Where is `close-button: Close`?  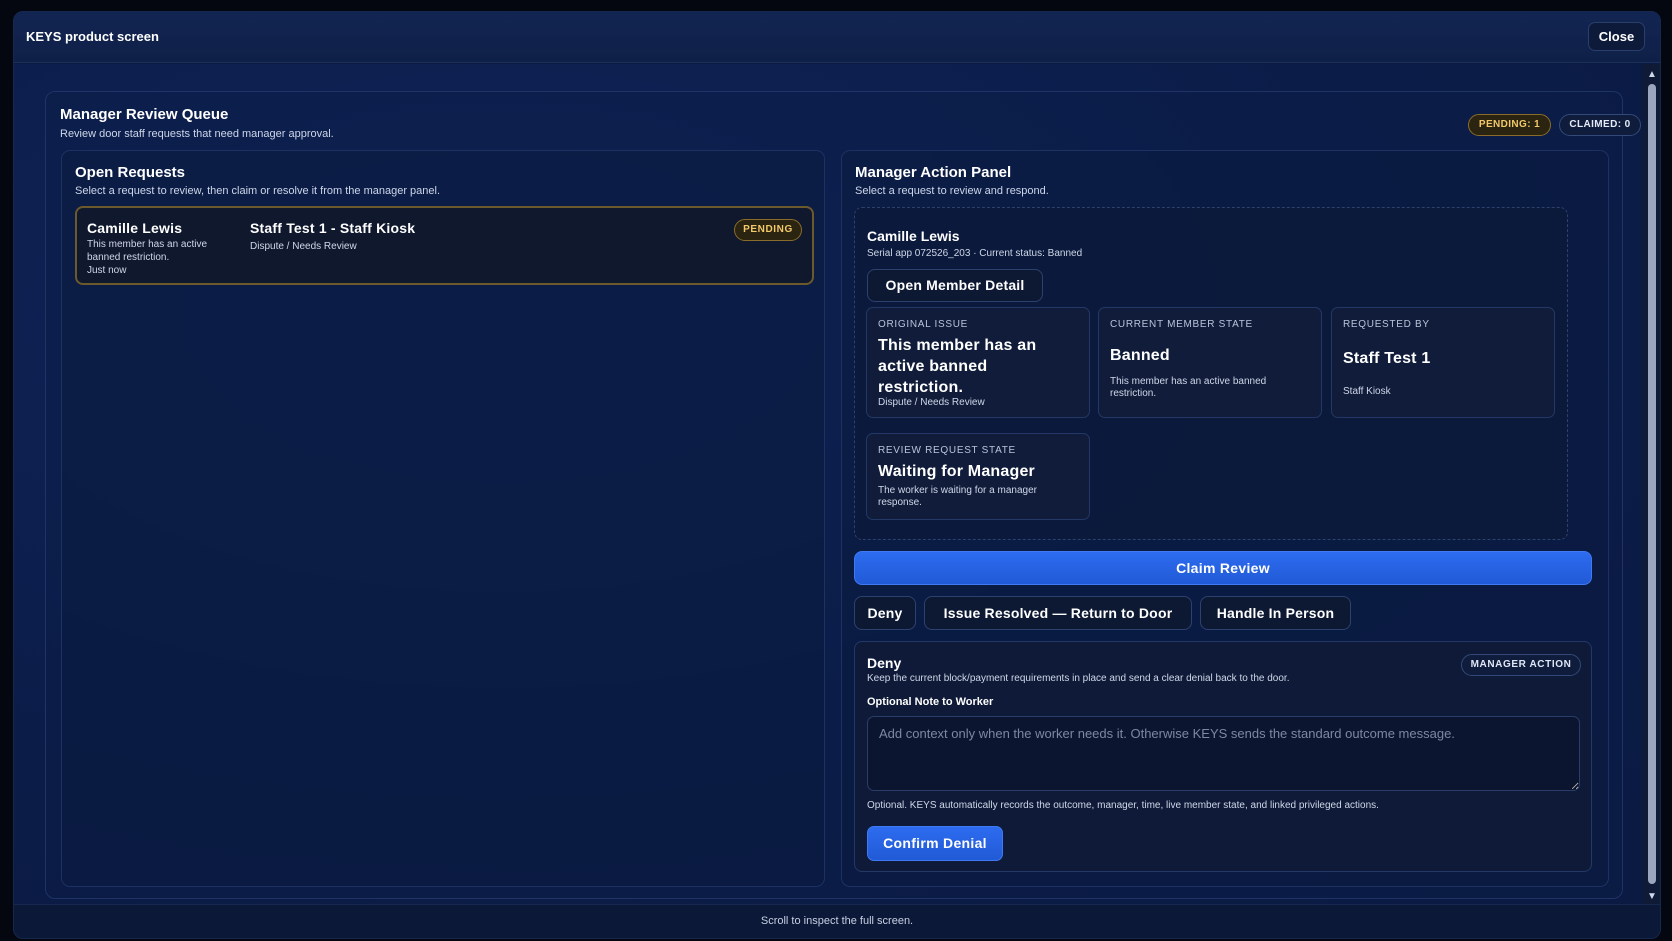
close-button: Close is located at coordinates (1616, 36).